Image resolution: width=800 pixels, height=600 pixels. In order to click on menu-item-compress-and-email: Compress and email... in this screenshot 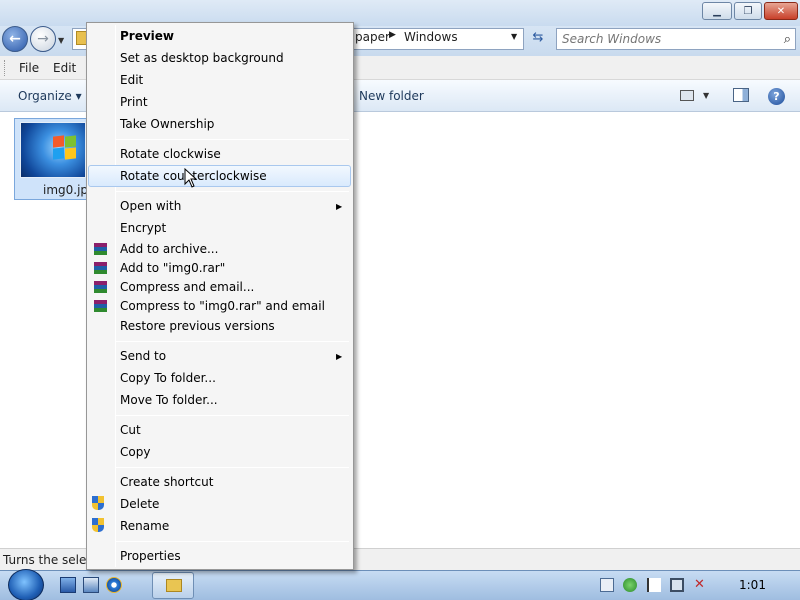, I will do `click(187, 287)`.